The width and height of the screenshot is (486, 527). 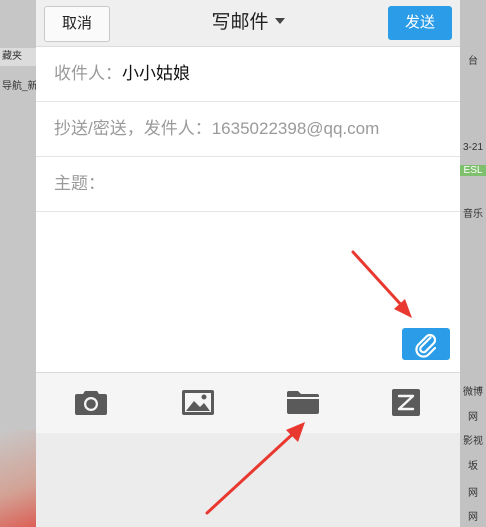 What do you see at coordinates (217, 128) in the screenshot?
I see `cc-sender-label: 抄送/密送，发件人：1635022398@qq.com` at bounding box center [217, 128].